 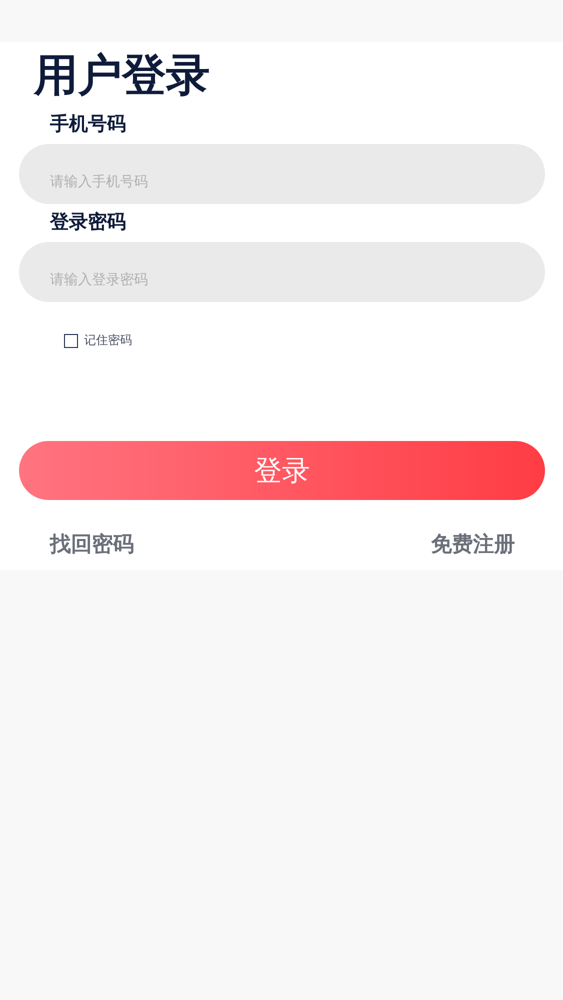 I want to click on text-link: 免费注册, so click(x=473, y=544).